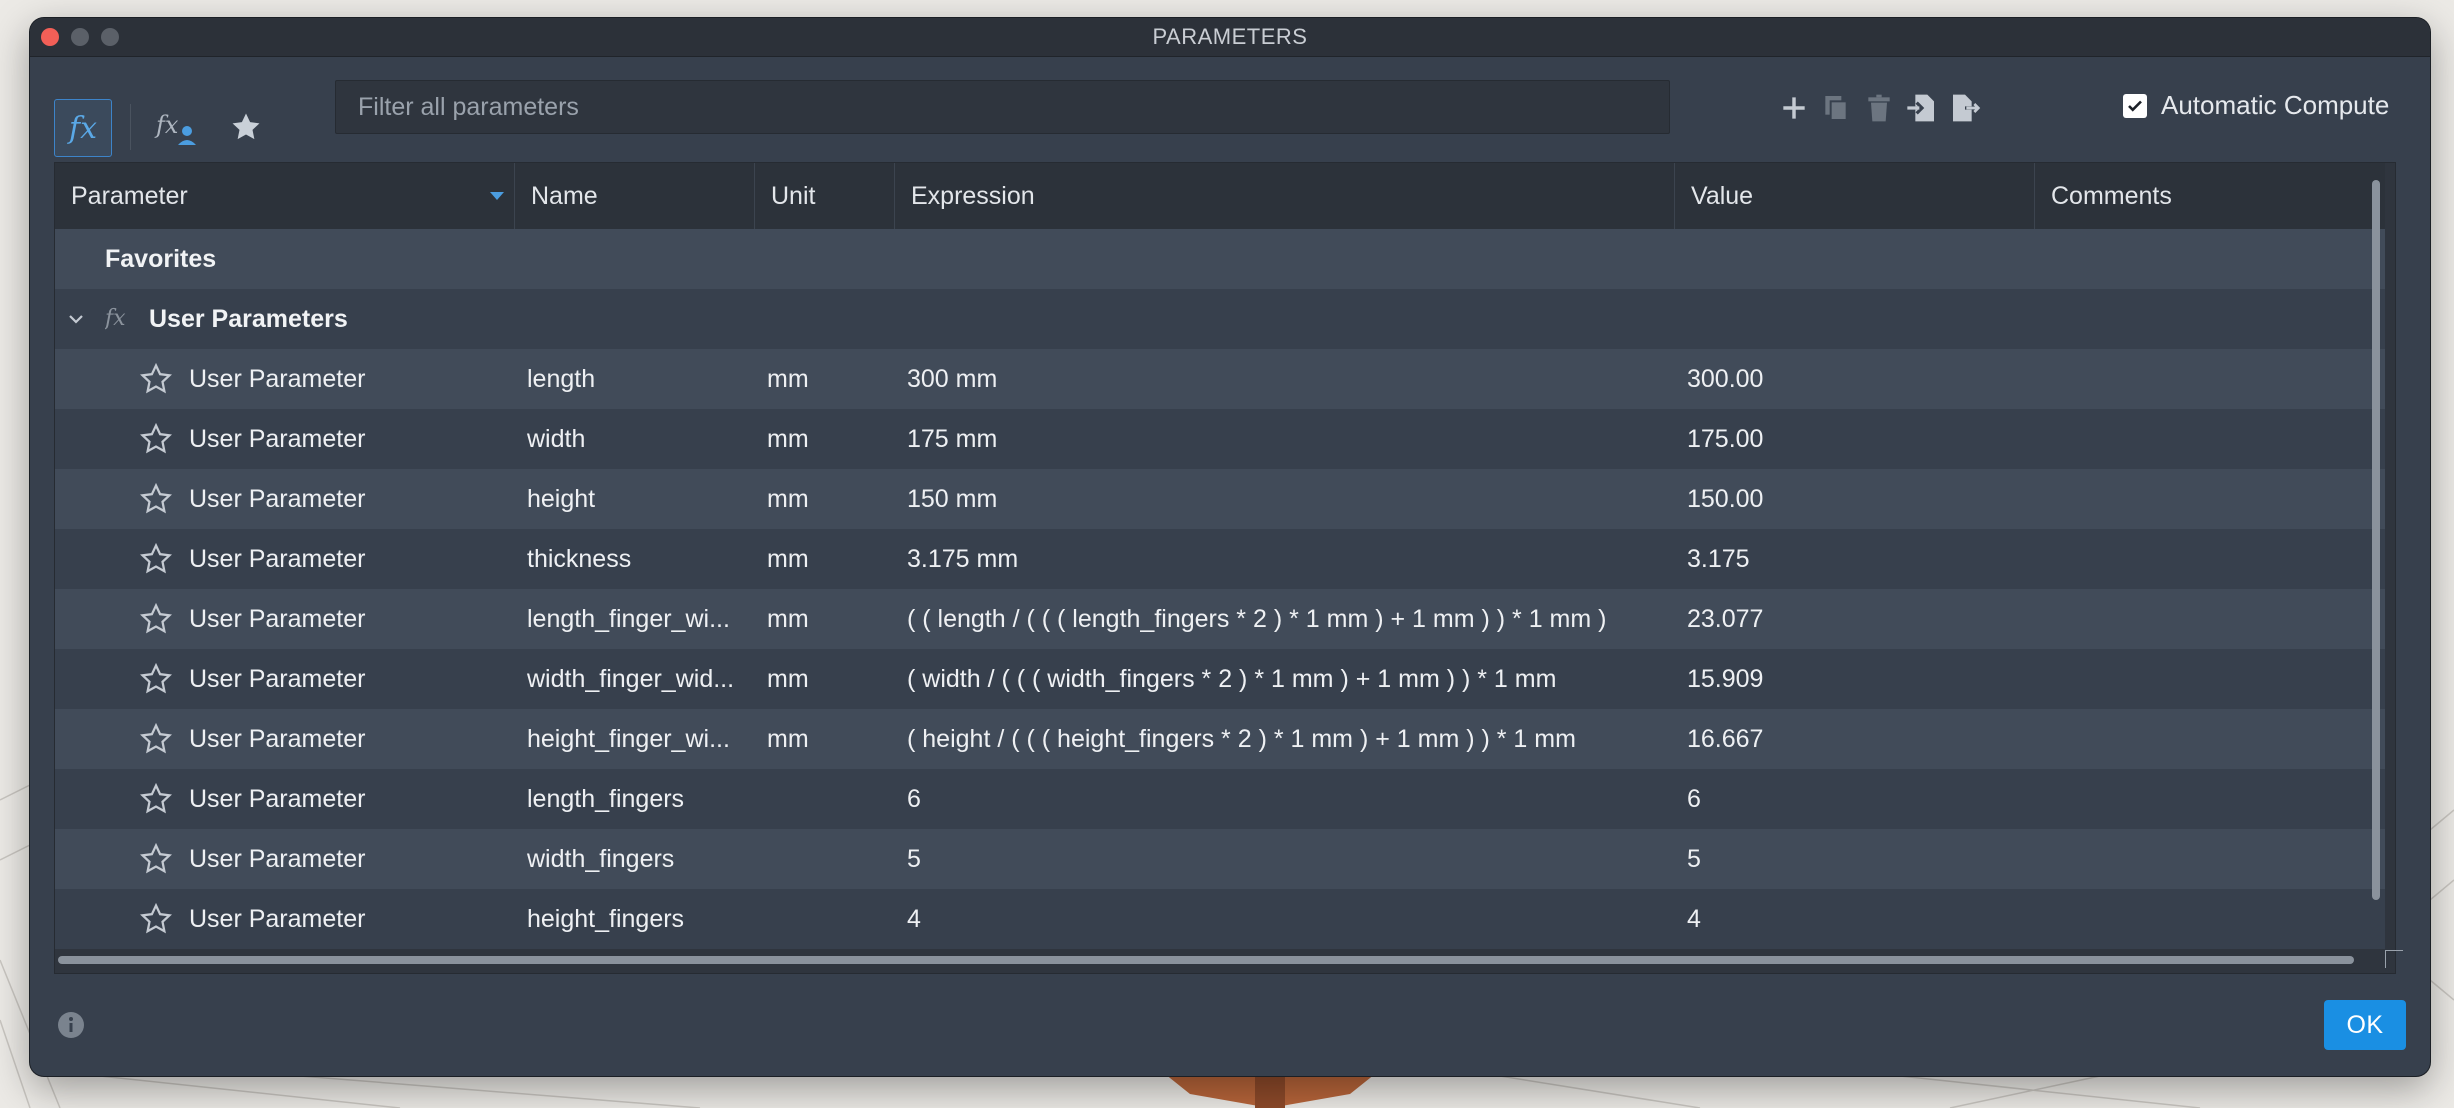  I want to click on parameter-expression-cell: 4, so click(1287, 919).